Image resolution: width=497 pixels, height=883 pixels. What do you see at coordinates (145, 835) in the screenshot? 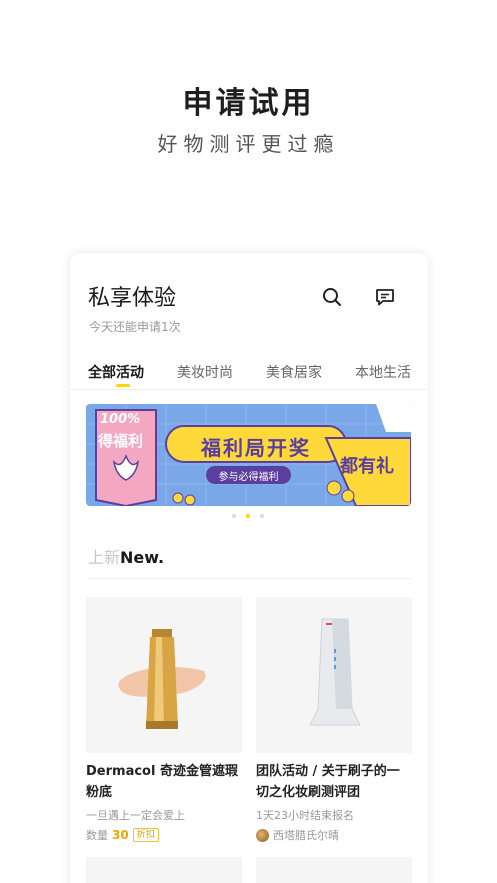
I see `discount-badge: 折扣` at bounding box center [145, 835].